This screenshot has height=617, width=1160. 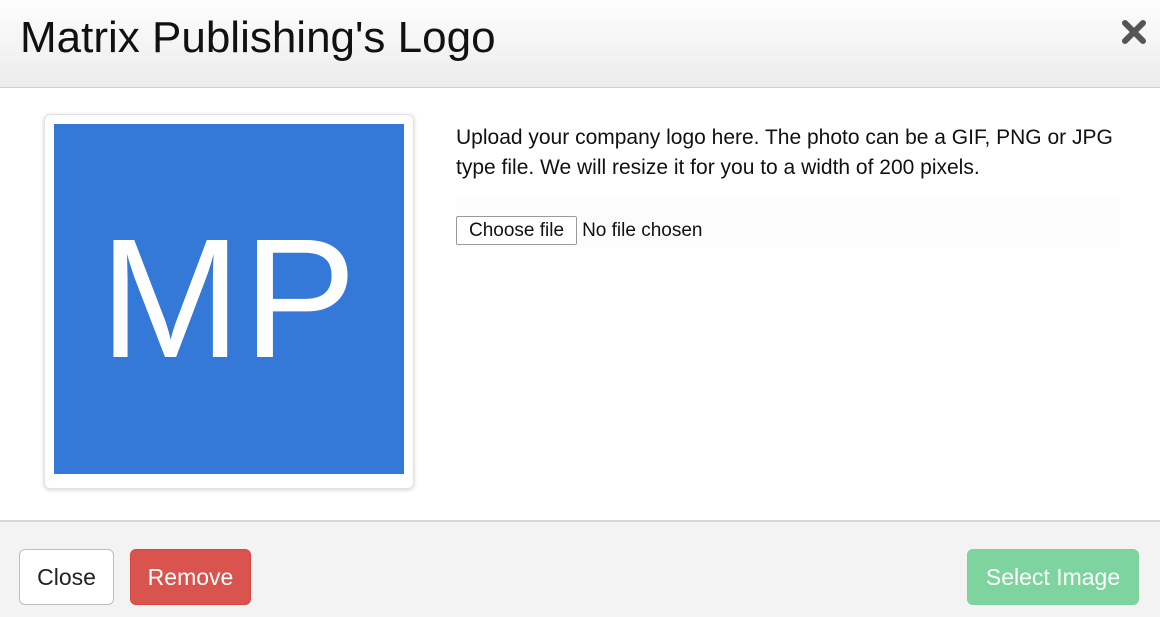 I want to click on modal-title: Matrix Publishing's Logo, so click(x=258, y=37).